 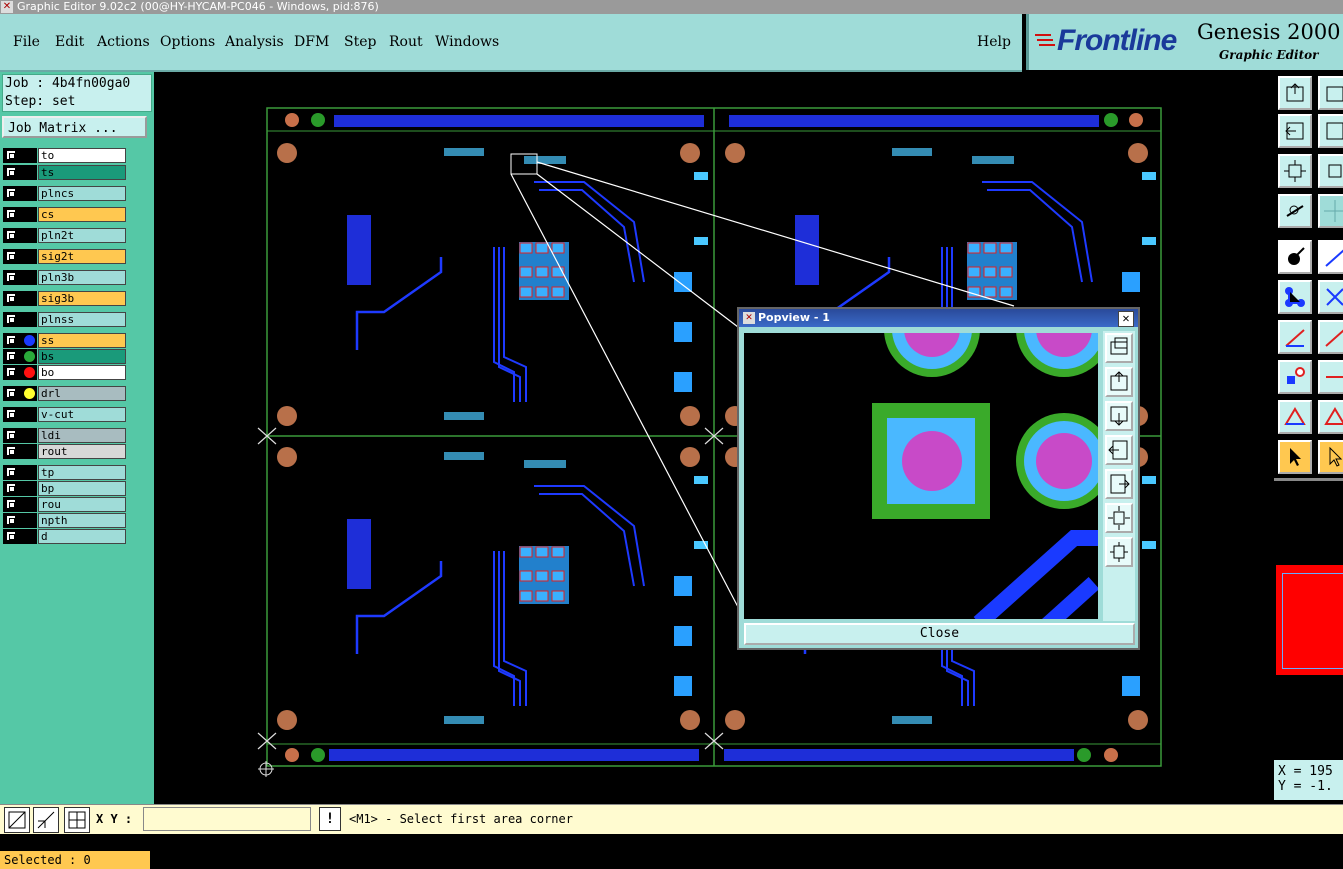 What do you see at coordinates (64, 319) in the screenshot?
I see `layer-row-plnss: plnss` at bounding box center [64, 319].